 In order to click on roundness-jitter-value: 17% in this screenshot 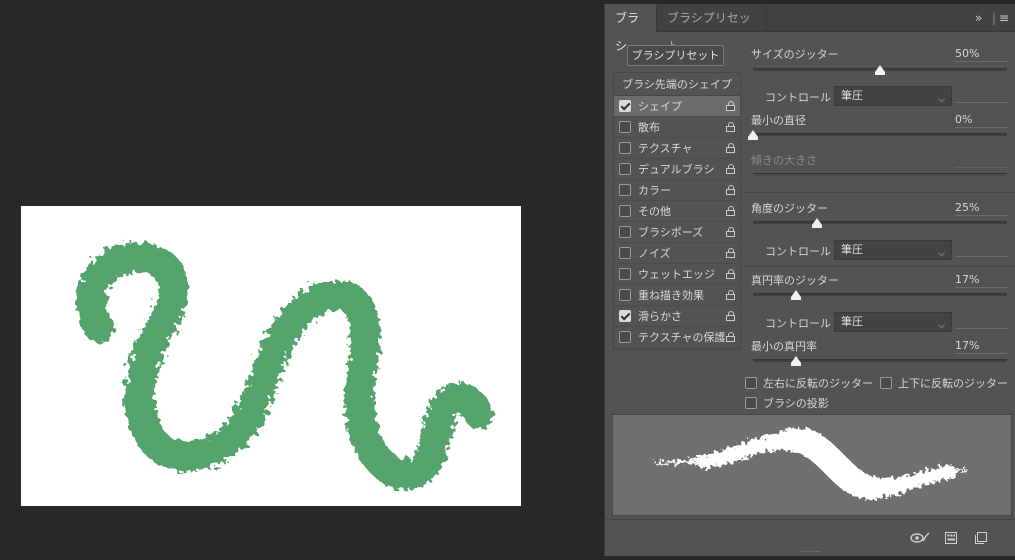, I will do `click(982, 280)`.